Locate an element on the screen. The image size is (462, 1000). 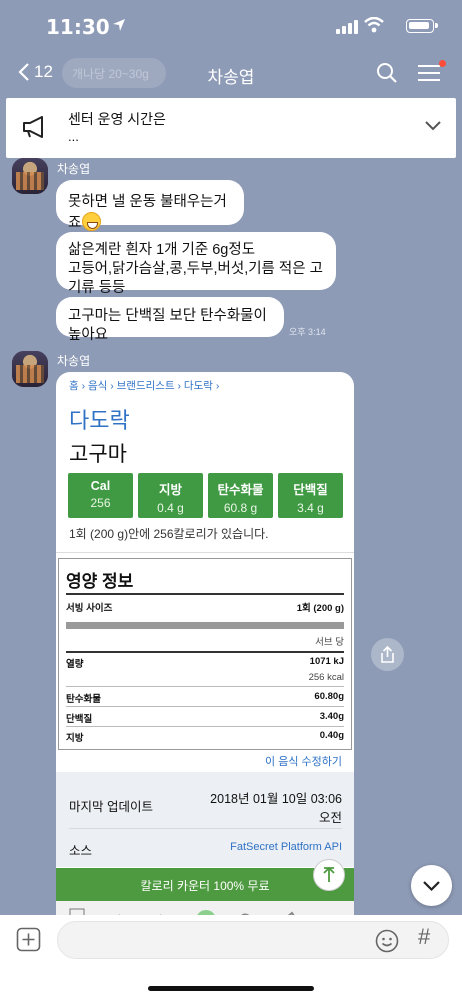
signal-icon is located at coordinates (347, 27).